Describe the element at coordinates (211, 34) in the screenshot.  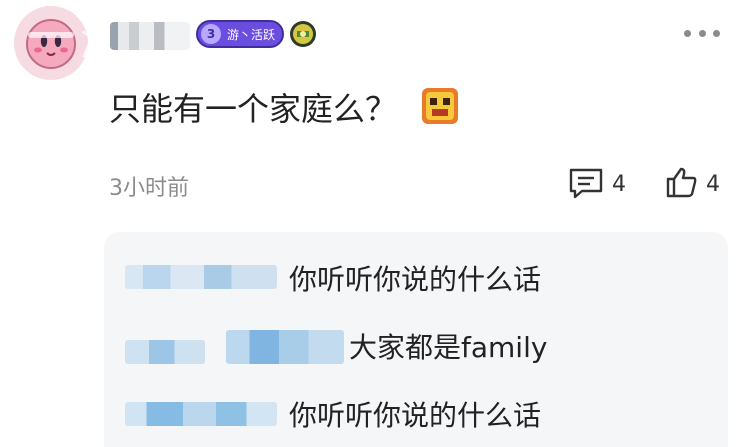
I see `level-number: 3` at that location.